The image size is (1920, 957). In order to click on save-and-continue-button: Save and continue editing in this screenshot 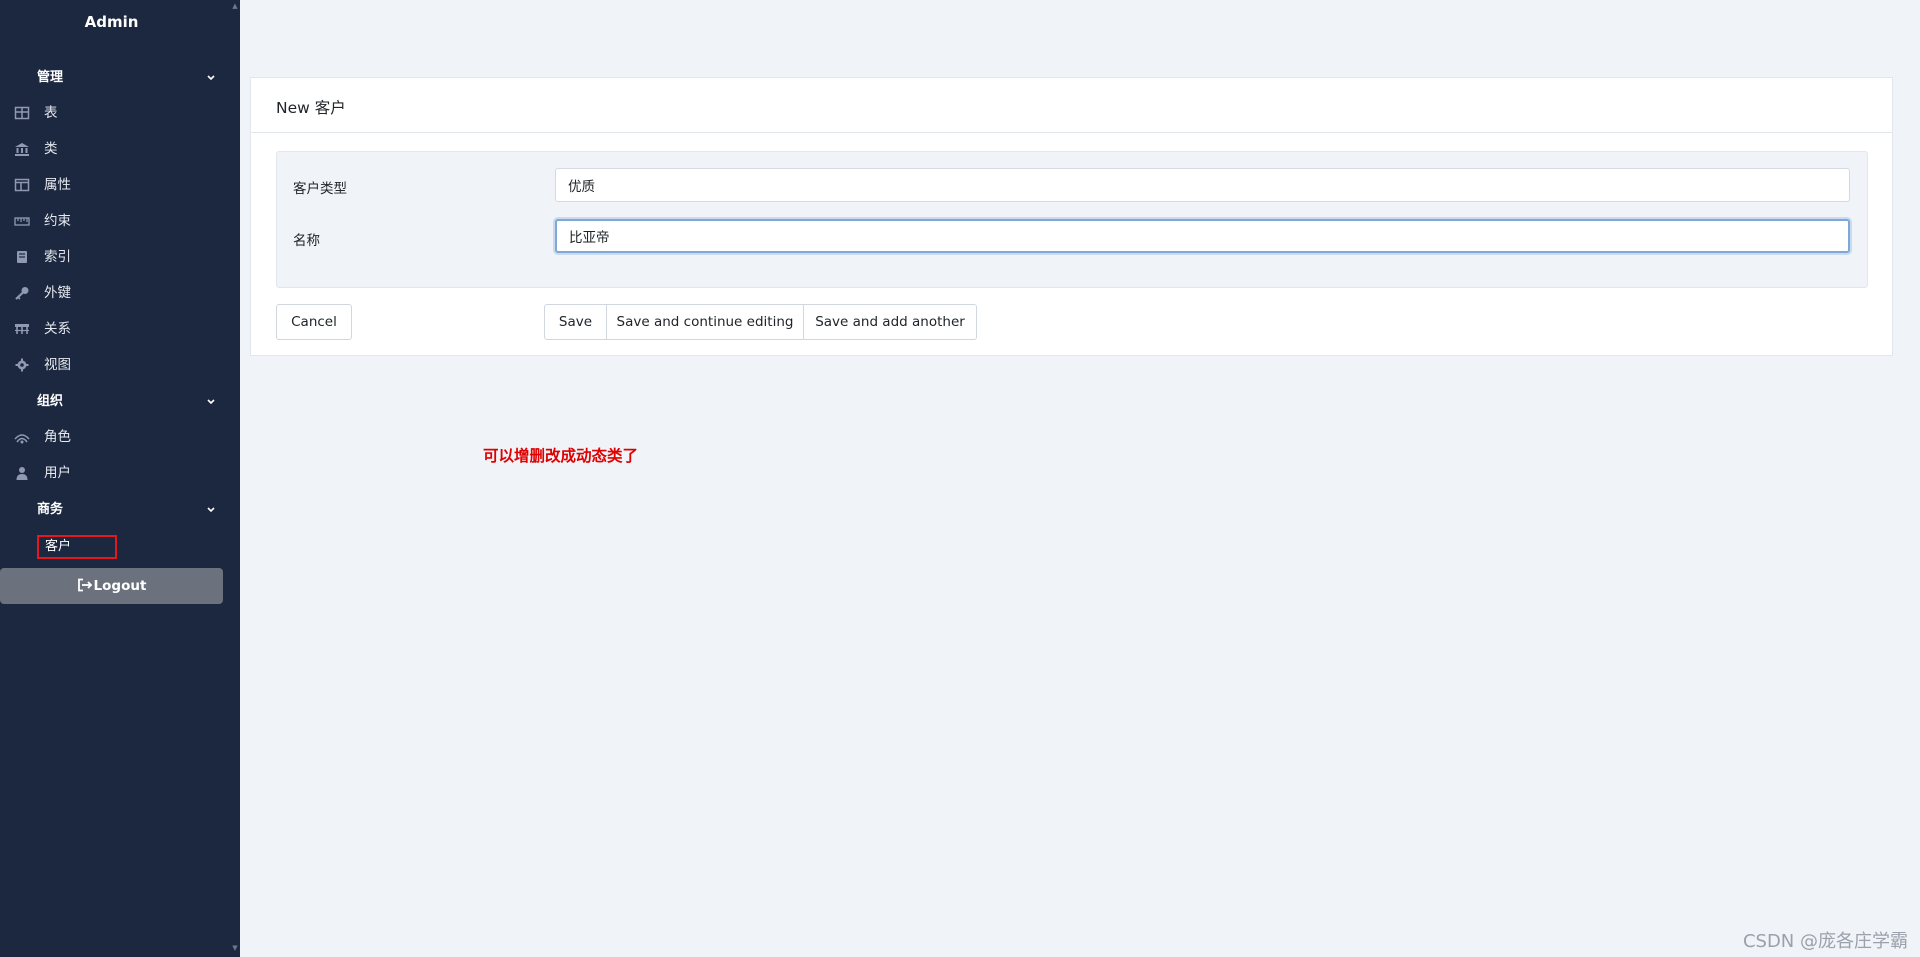, I will do `click(705, 322)`.